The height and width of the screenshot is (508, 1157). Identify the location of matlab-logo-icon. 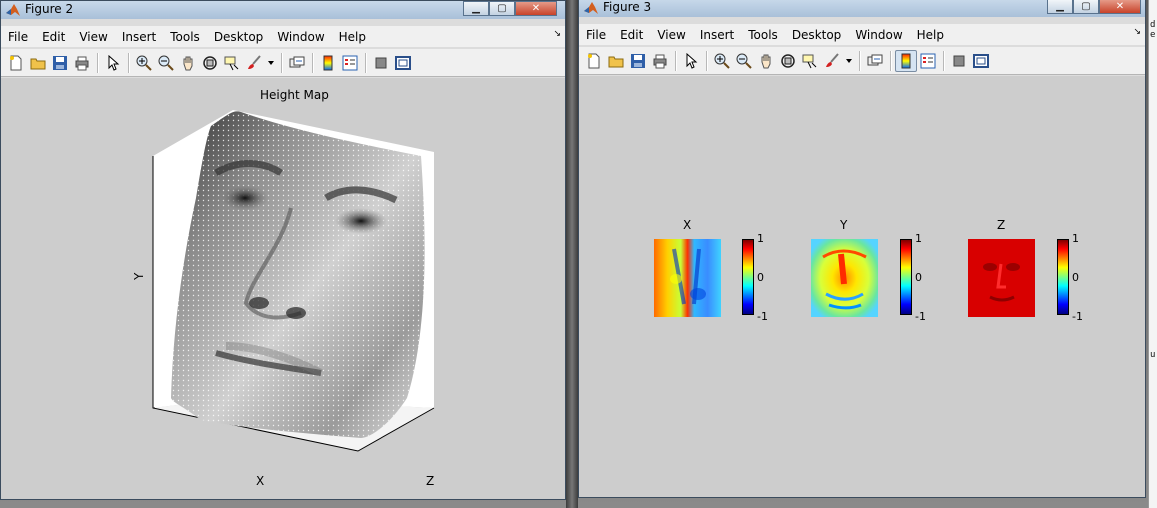
(13, 10).